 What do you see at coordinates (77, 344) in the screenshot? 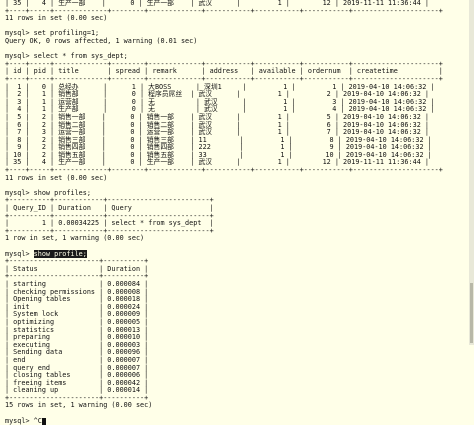
I see `table-row: | executing | 0.000003 |` at bounding box center [77, 344].